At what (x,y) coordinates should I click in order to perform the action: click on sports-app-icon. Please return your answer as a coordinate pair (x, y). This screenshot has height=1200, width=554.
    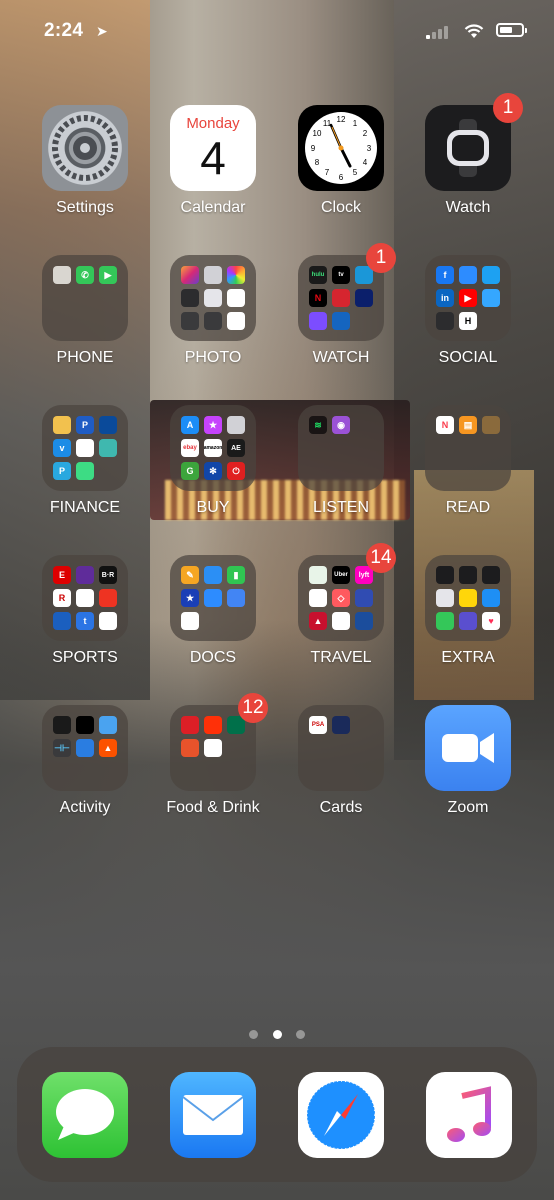
    Looking at the image, I should click on (108, 598).